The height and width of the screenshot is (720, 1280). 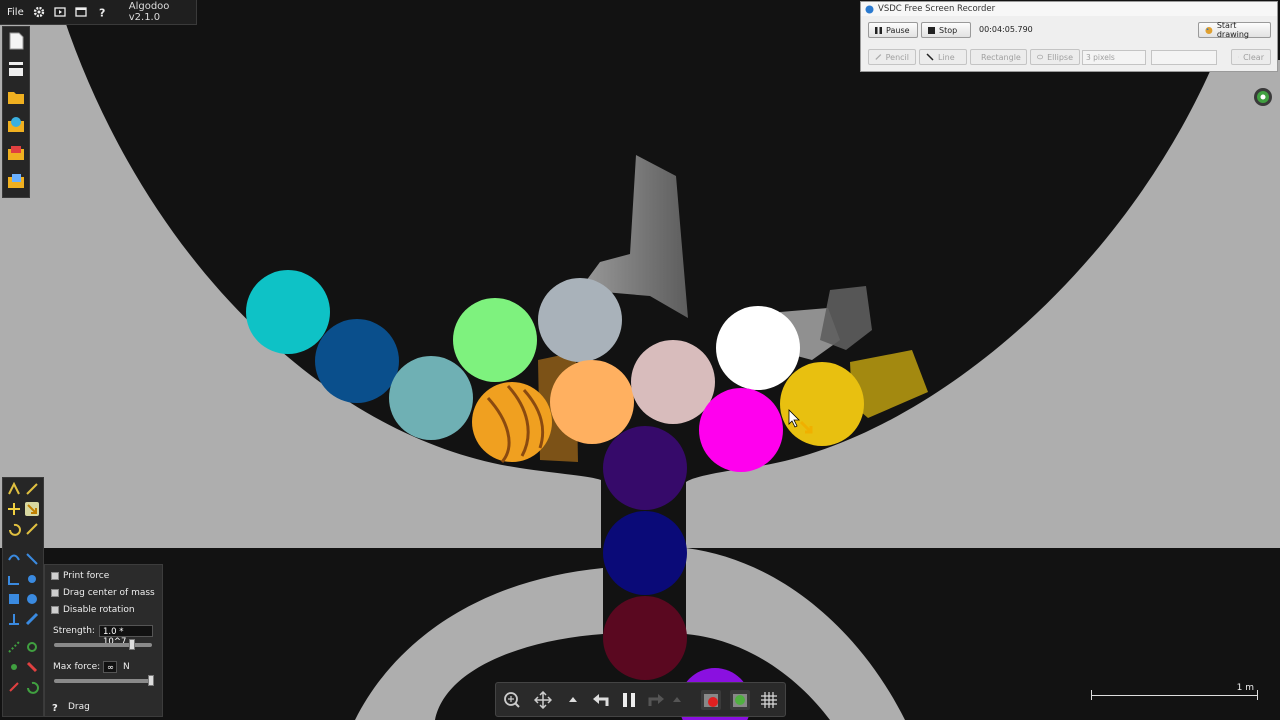 What do you see at coordinates (32, 599) in the screenshot?
I see `circle-tool-icon` at bounding box center [32, 599].